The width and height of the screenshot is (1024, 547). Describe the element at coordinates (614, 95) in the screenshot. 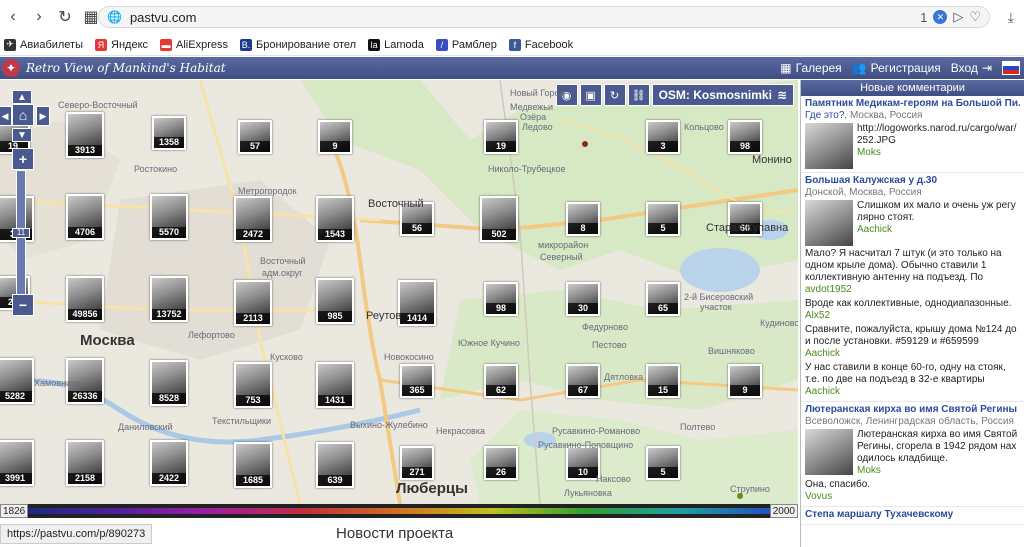

I see `refresh-map-icon: ↻` at that location.